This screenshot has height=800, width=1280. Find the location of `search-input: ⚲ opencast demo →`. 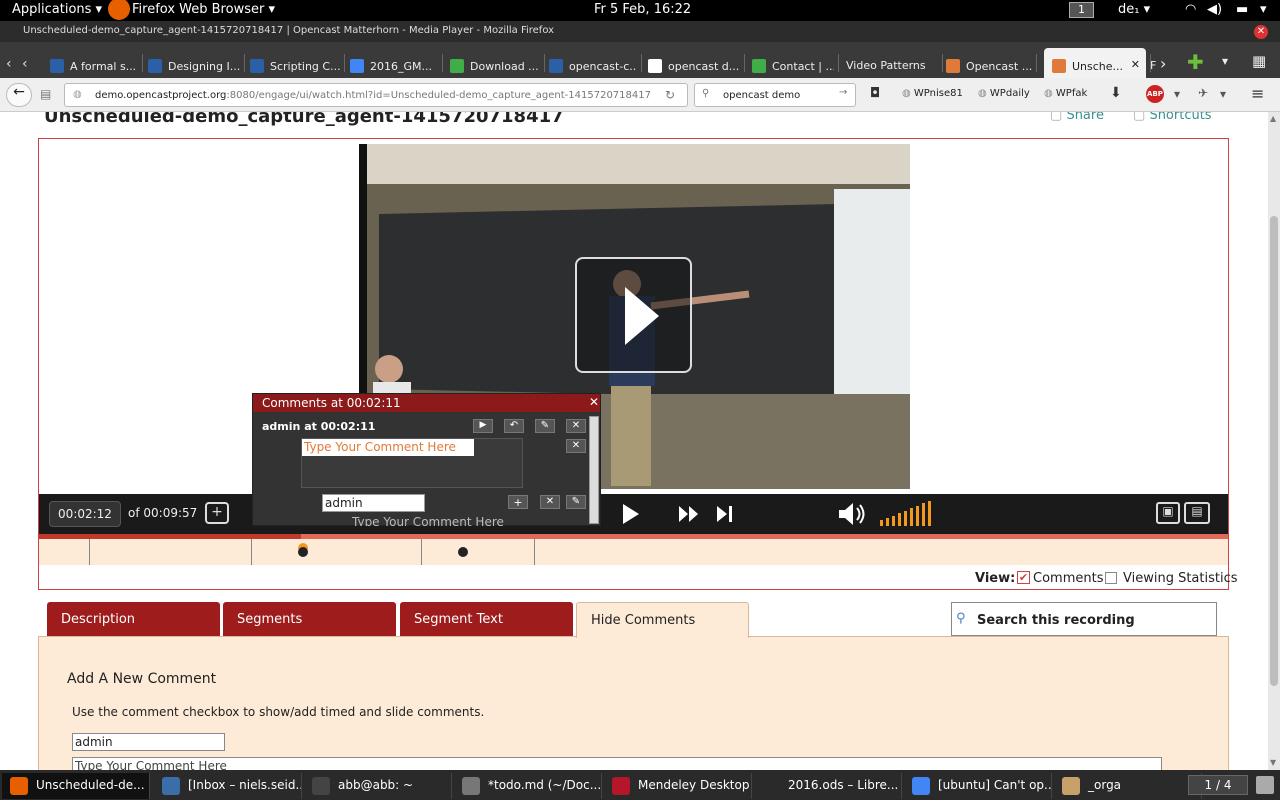

search-input: ⚲ opencast demo → is located at coordinates (775, 95).